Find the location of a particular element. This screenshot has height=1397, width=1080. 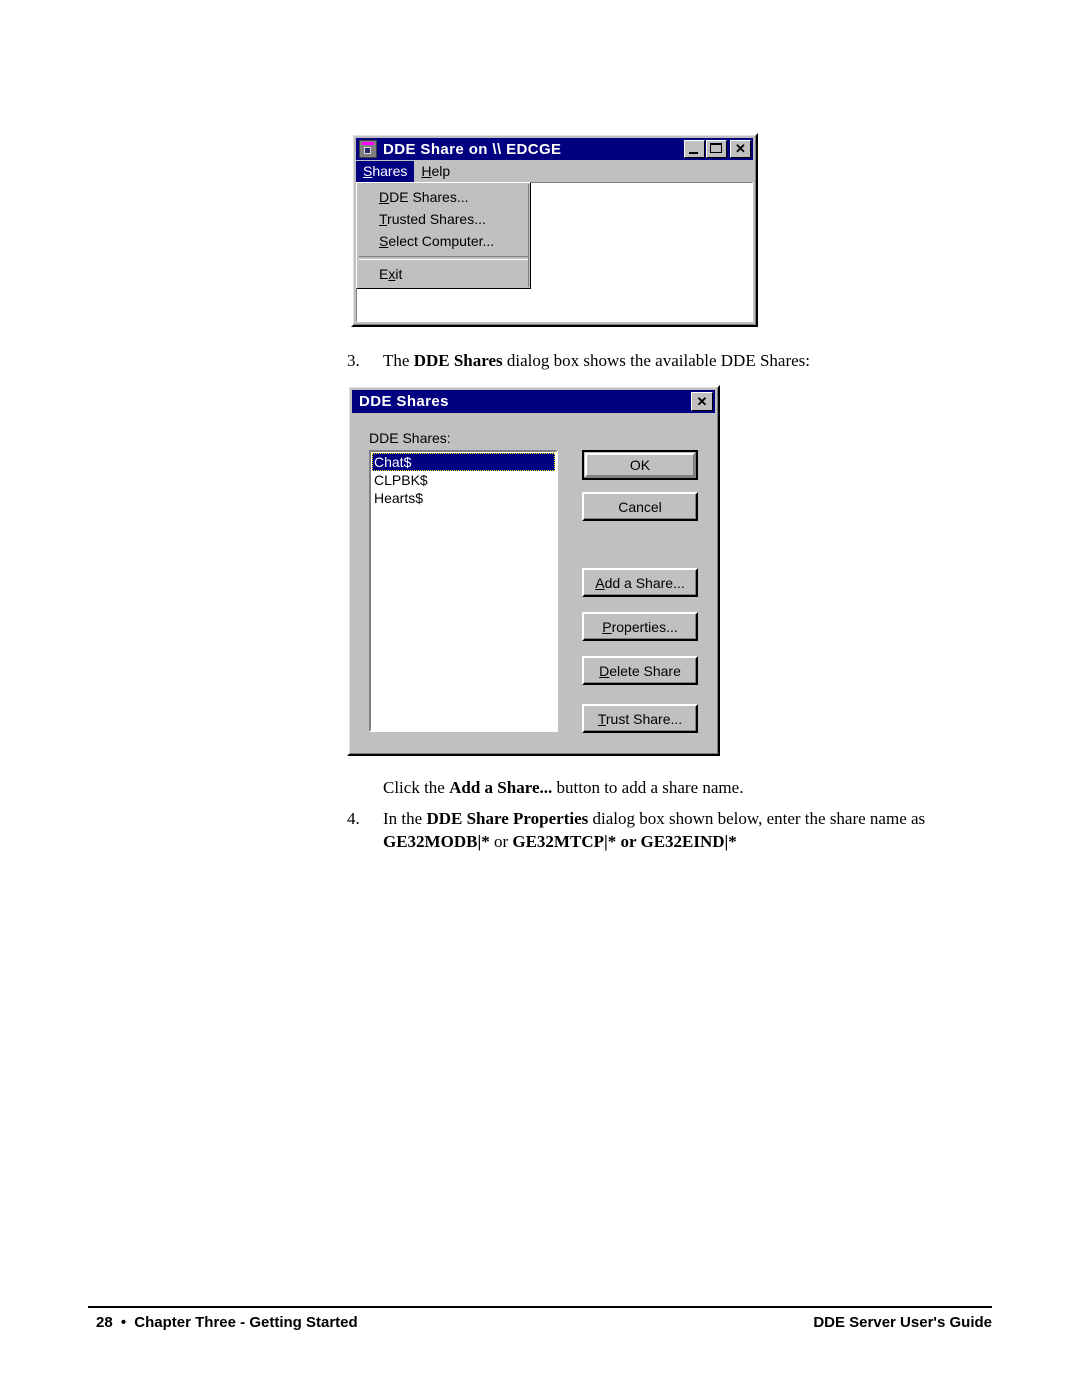

list-item: Hearts$ is located at coordinates (463, 498).